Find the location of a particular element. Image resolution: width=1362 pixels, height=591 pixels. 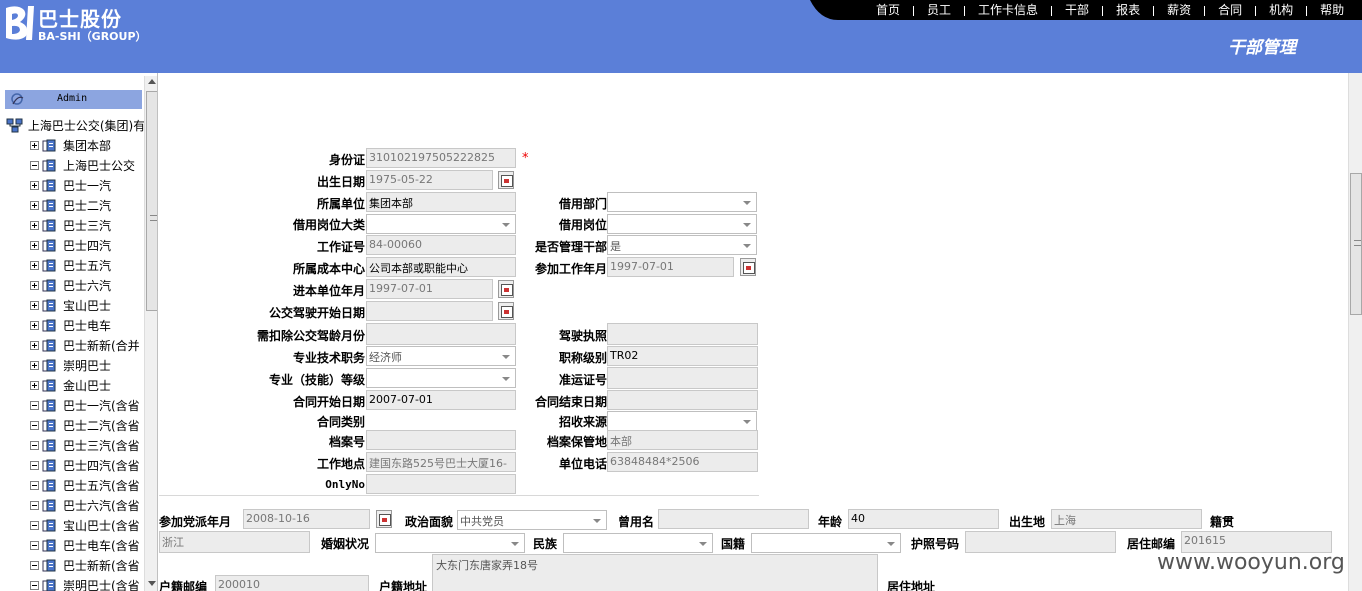

tree-root: 上海巴士公交(集团)有 is located at coordinates (75, 126).